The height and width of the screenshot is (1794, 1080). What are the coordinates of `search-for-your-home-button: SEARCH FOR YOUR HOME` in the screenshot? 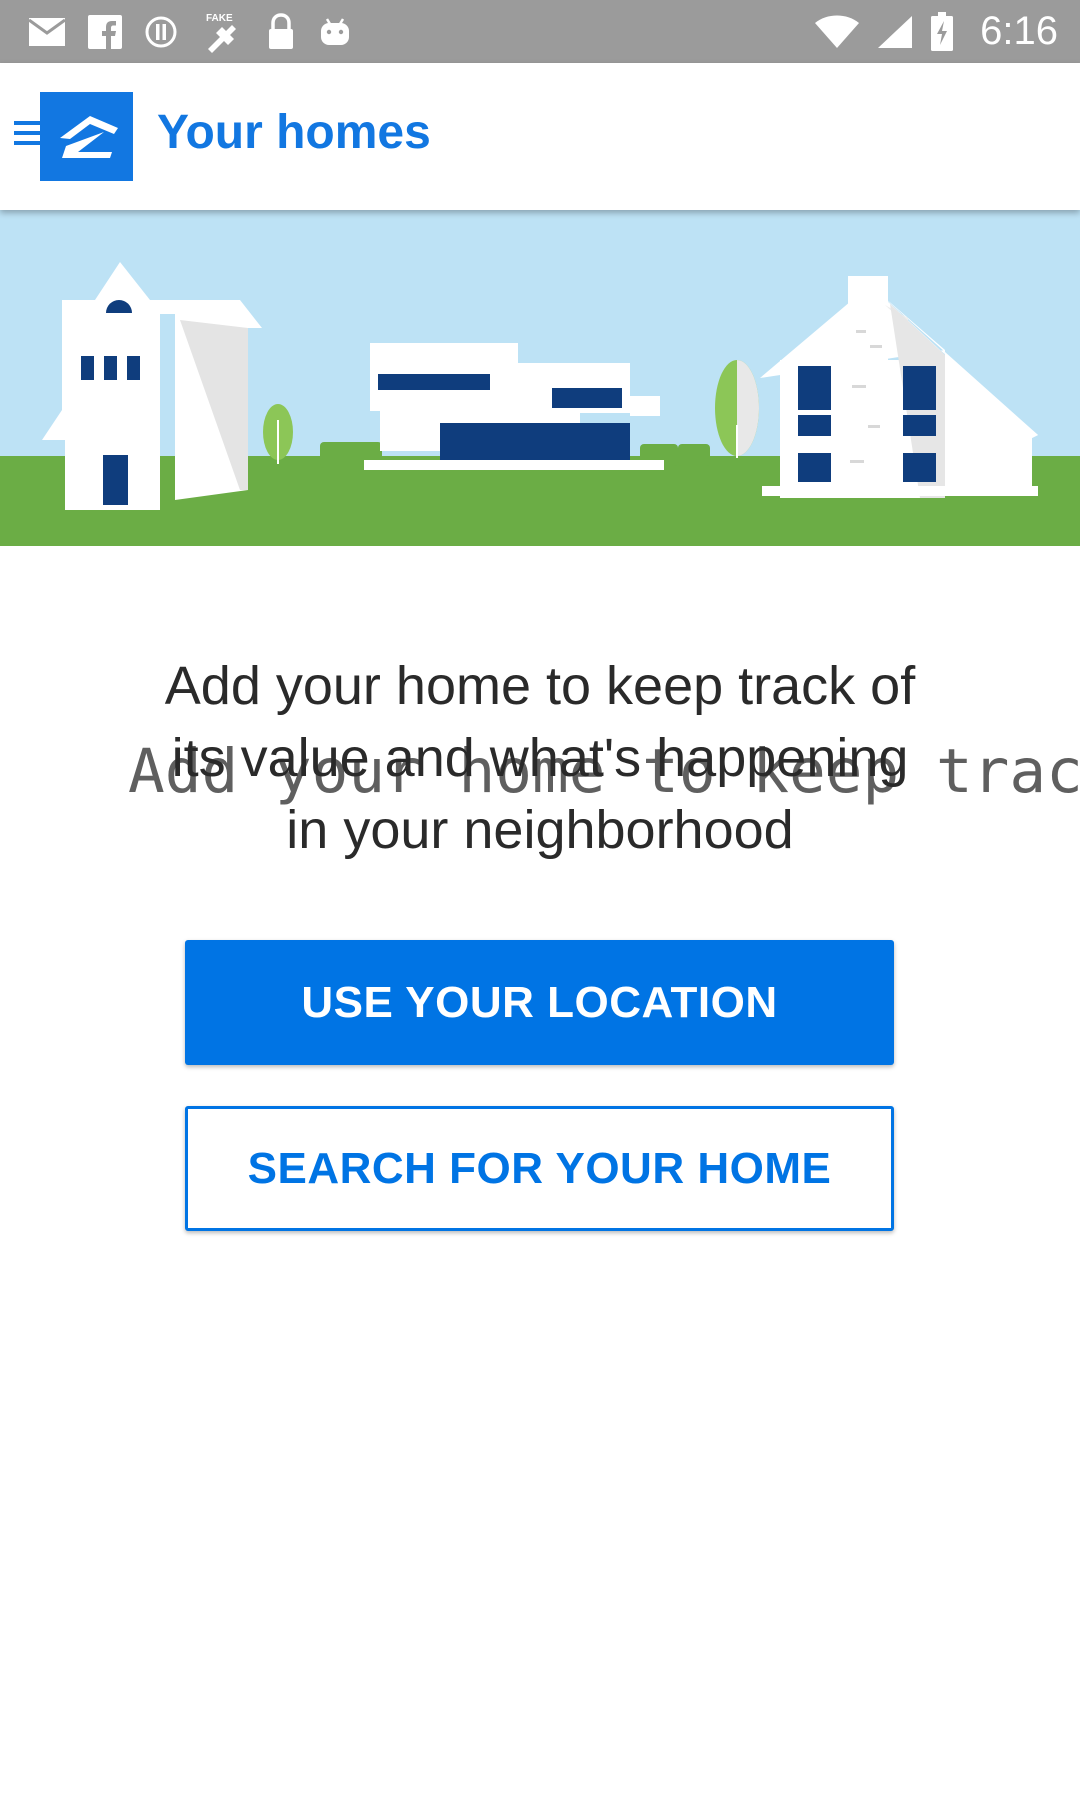 It's located at (539, 1168).